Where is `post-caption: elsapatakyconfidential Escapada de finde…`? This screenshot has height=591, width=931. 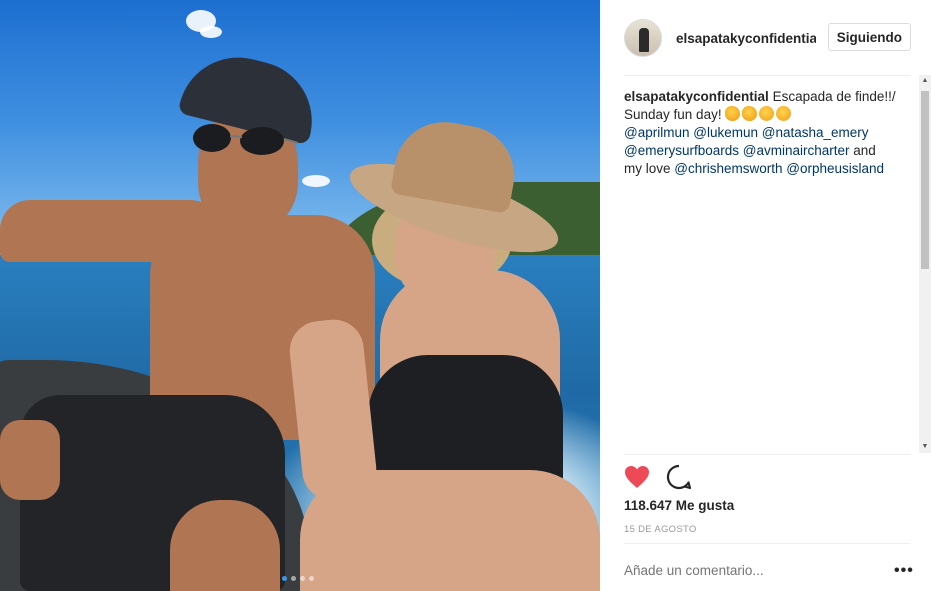
post-caption: elsapatakyconfidential Escapada de finde… is located at coordinates (765, 133).